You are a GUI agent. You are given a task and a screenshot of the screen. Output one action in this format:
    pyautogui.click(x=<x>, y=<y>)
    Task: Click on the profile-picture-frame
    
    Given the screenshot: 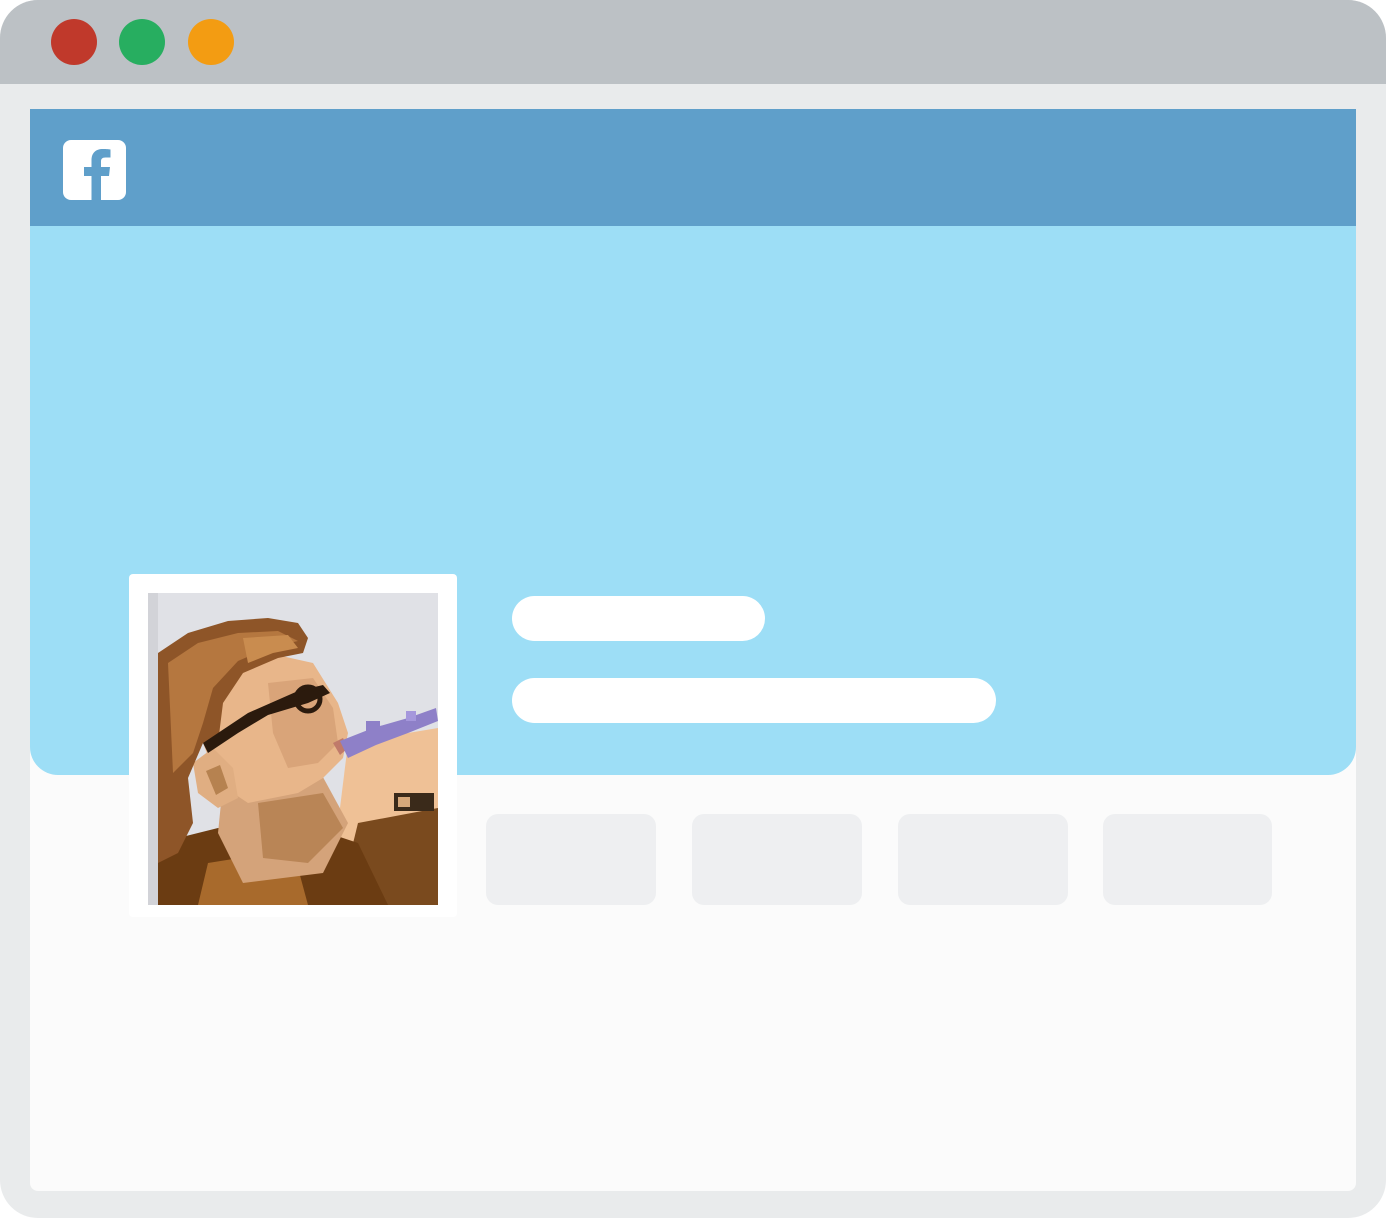 What is the action you would take?
    pyautogui.click(x=293, y=745)
    